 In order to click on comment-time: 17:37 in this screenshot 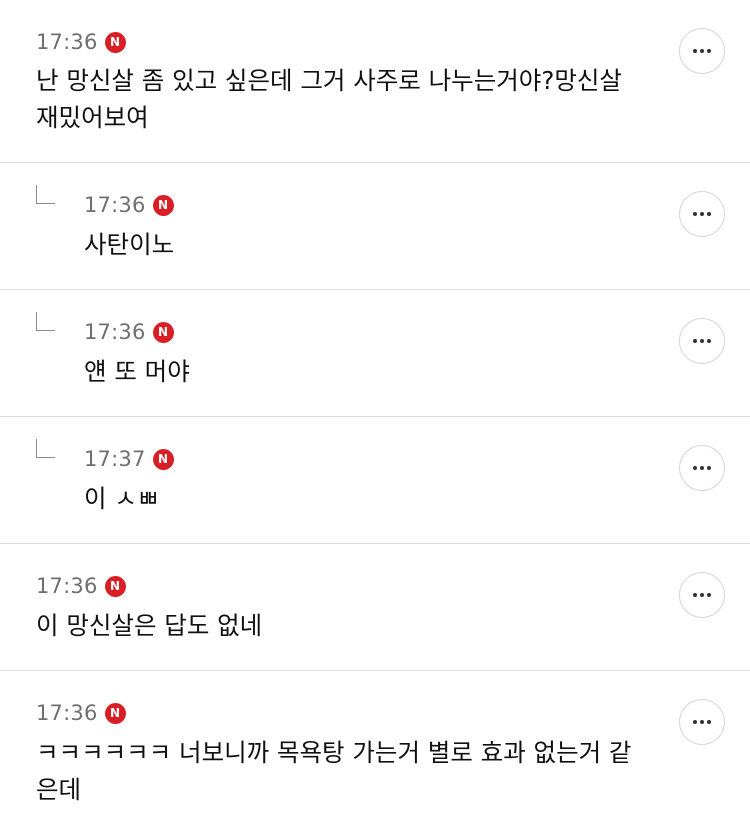, I will do `click(115, 459)`.